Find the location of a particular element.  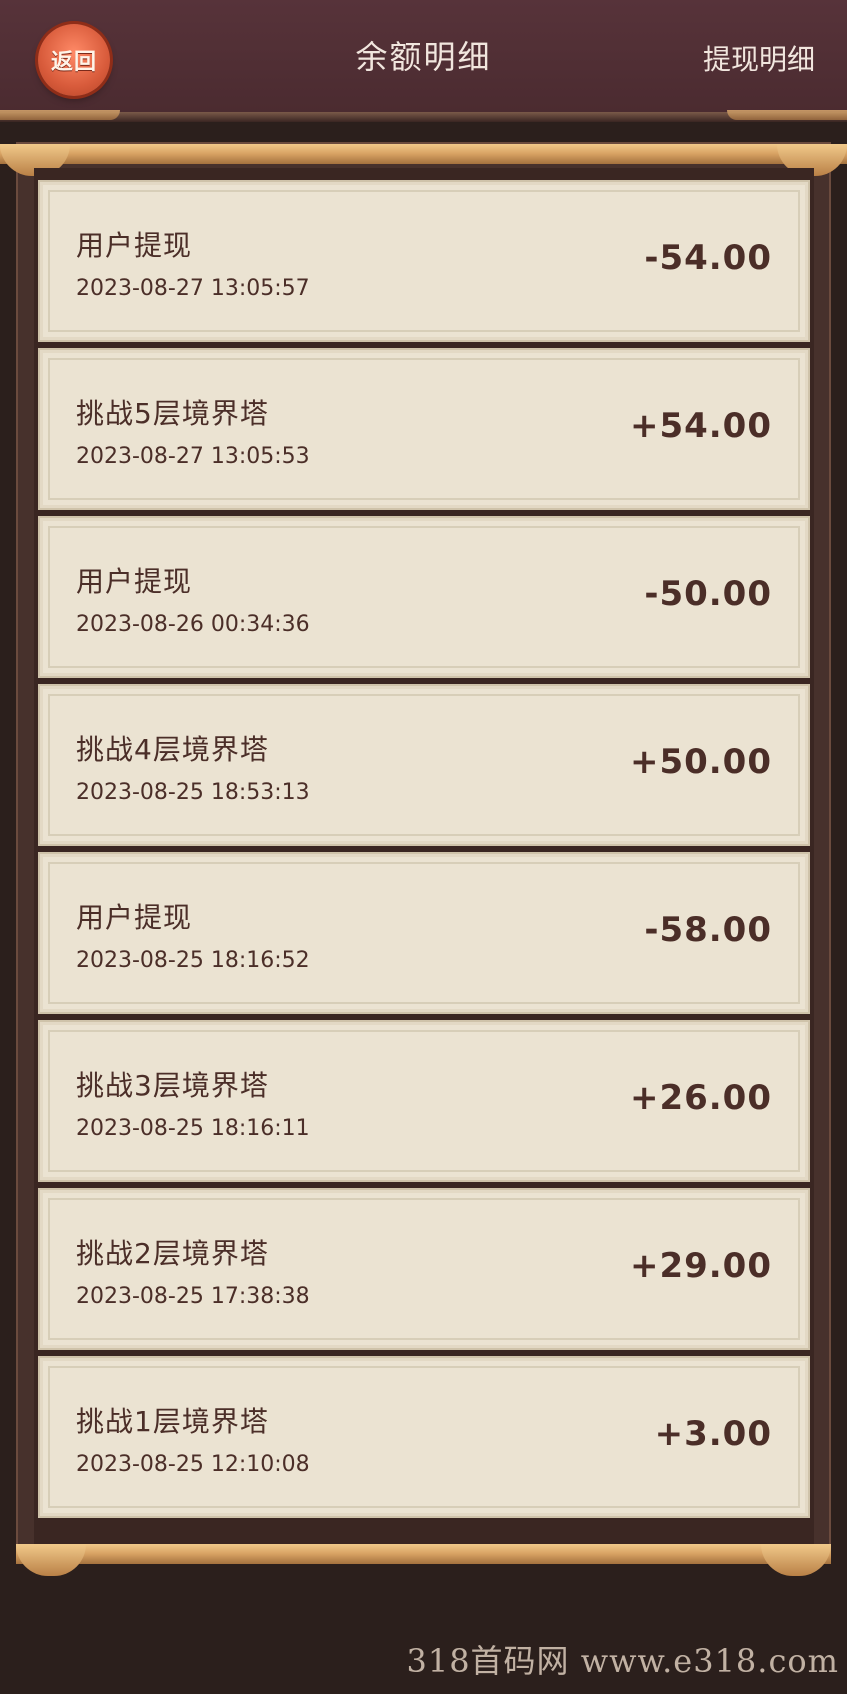

frame-bottom-left-ornament is located at coordinates (51, 1560).